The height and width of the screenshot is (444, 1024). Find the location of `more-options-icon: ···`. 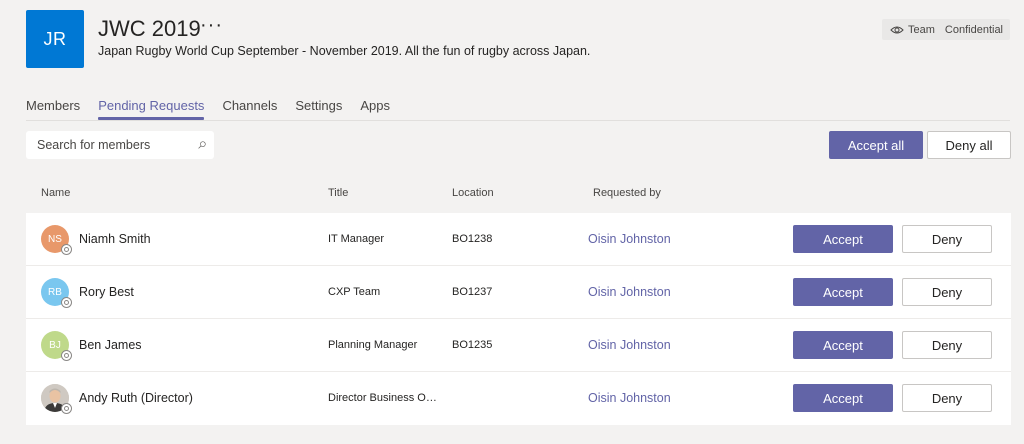

more-options-icon: ··· is located at coordinates (211, 25).